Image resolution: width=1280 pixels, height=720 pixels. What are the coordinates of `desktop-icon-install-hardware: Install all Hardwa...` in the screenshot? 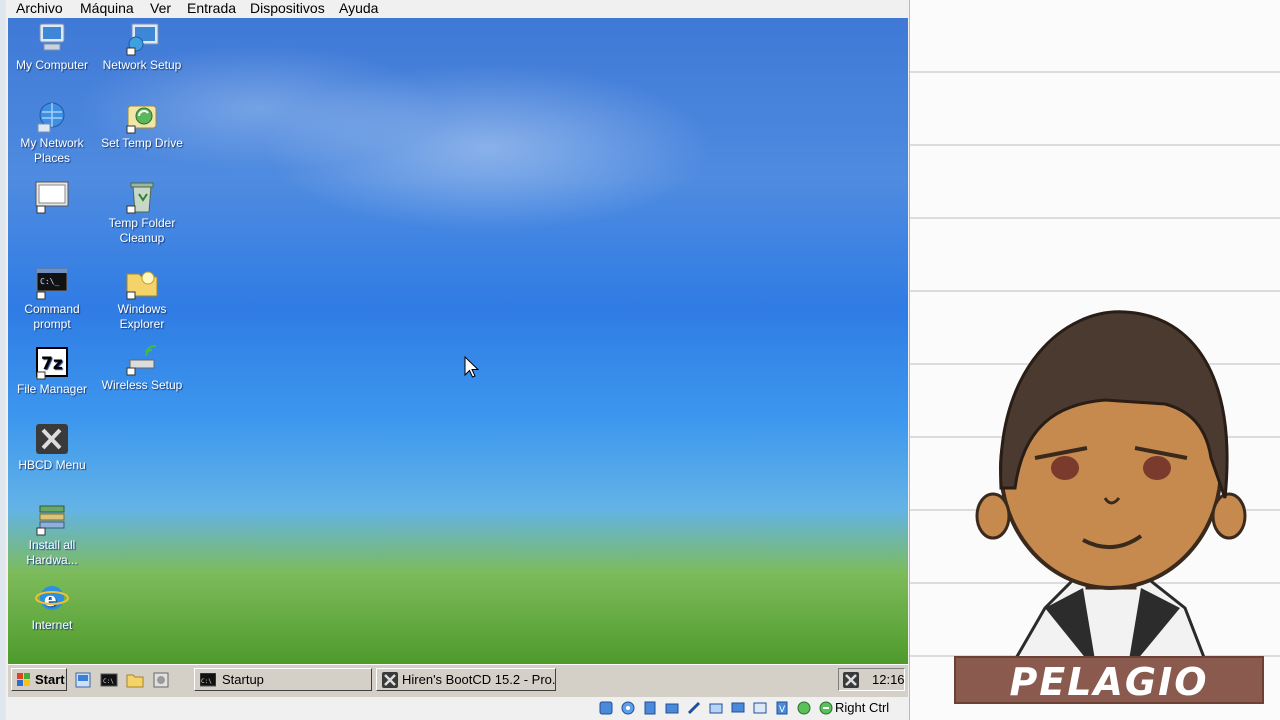 It's located at (54, 535).